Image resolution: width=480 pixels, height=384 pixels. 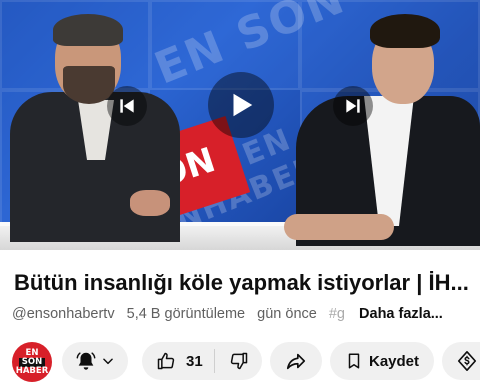 What do you see at coordinates (108, 361) in the screenshot?
I see `chevron-down-icon` at bounding box center [108, 361].